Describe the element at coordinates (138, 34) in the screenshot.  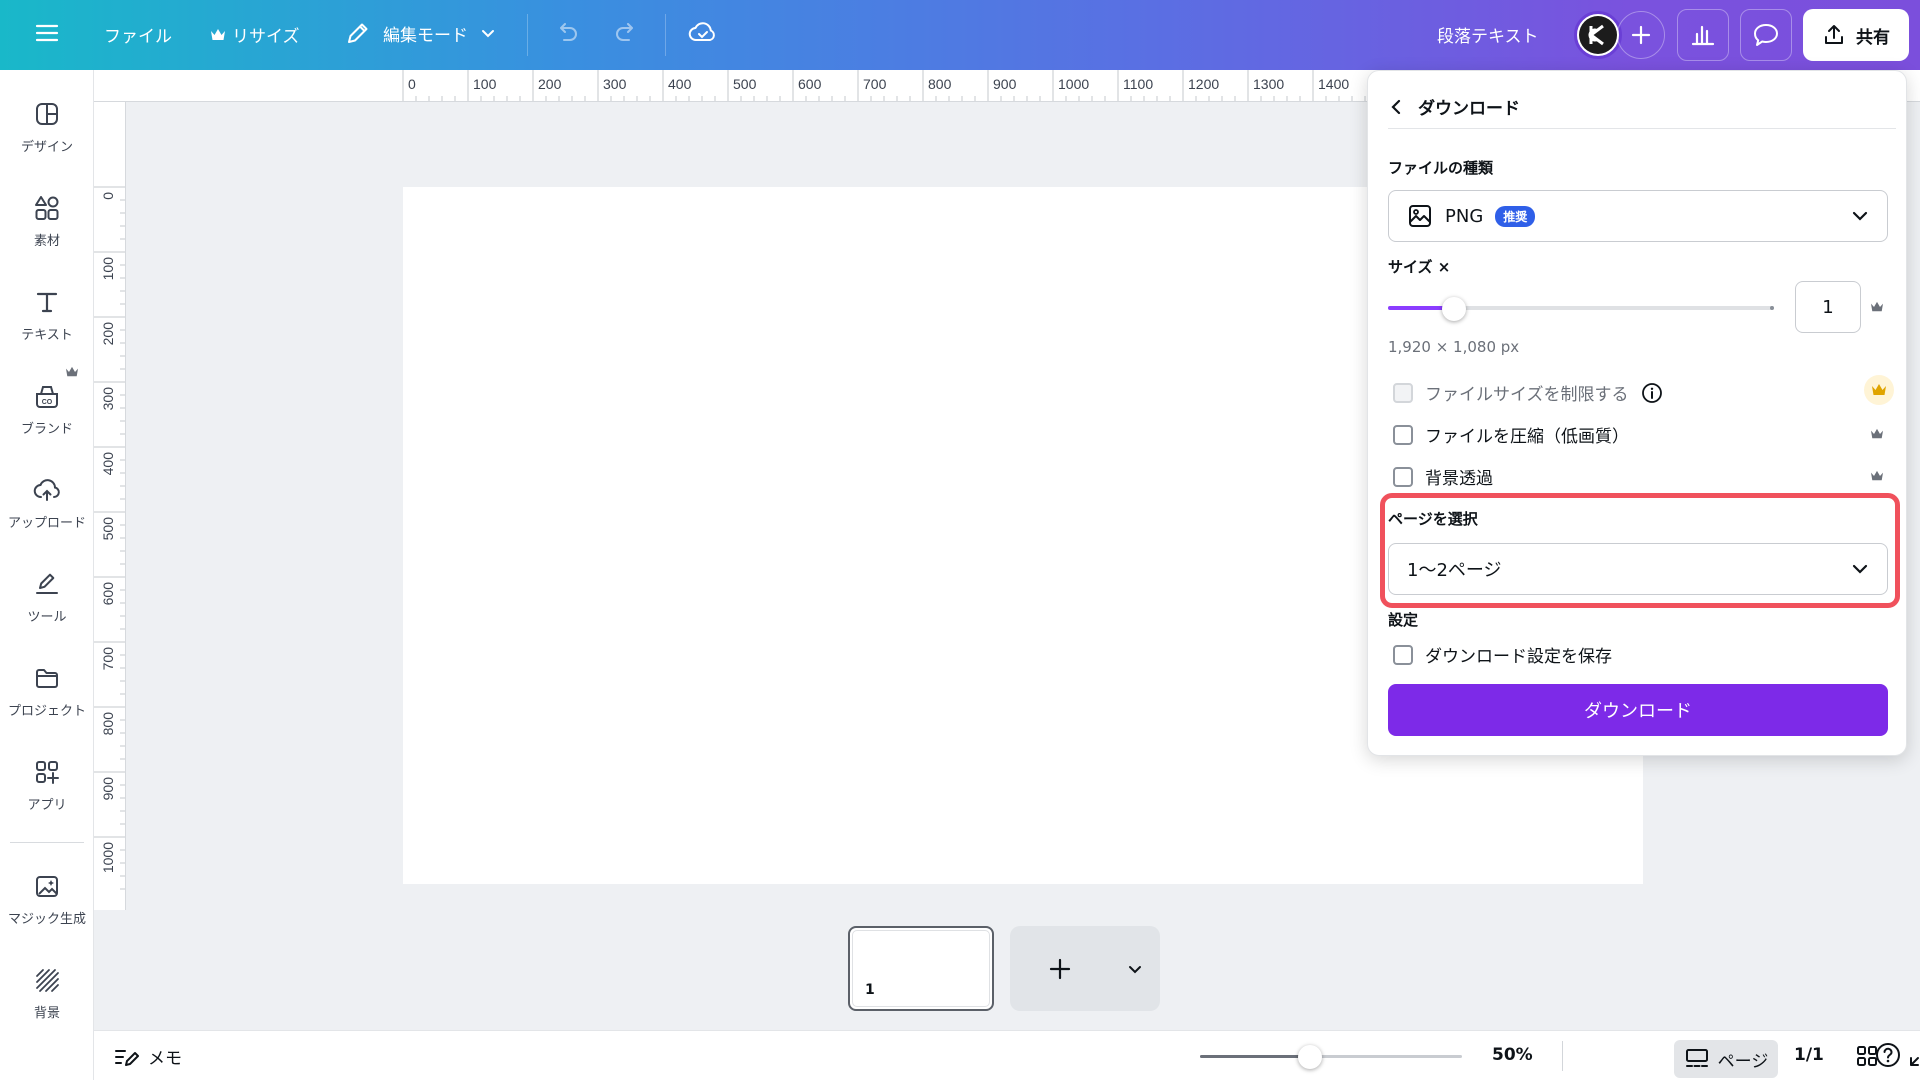
I see `file-menu-button: ファイル` at that location.